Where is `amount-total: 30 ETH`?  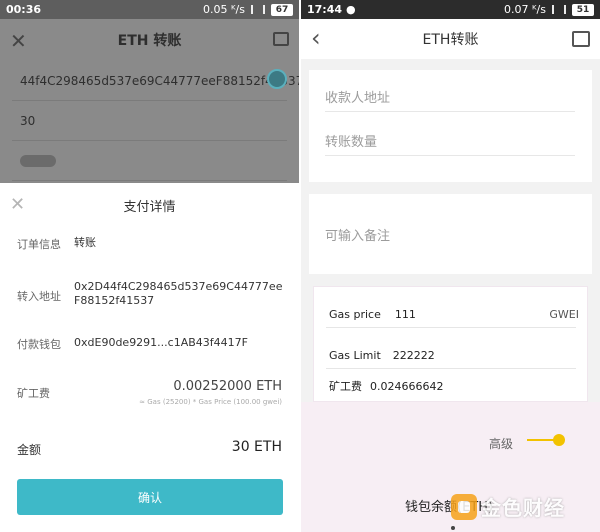
amount-total: 30 ETH is located at coordinates (256, 447).